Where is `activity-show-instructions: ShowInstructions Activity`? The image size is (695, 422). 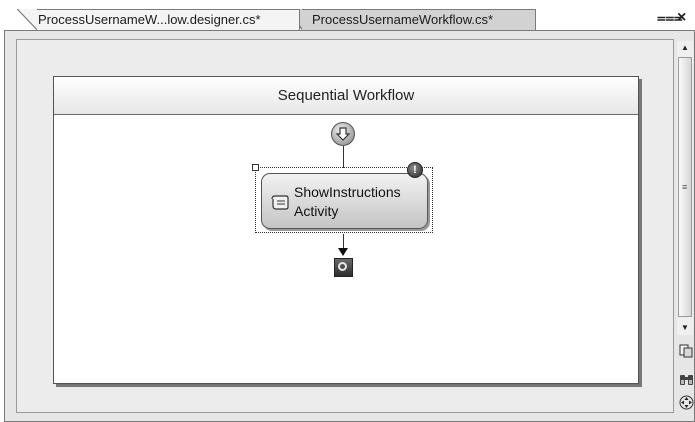 activity-show-instructions: ShowInstructions Activity is located at coordinates (344, 201).